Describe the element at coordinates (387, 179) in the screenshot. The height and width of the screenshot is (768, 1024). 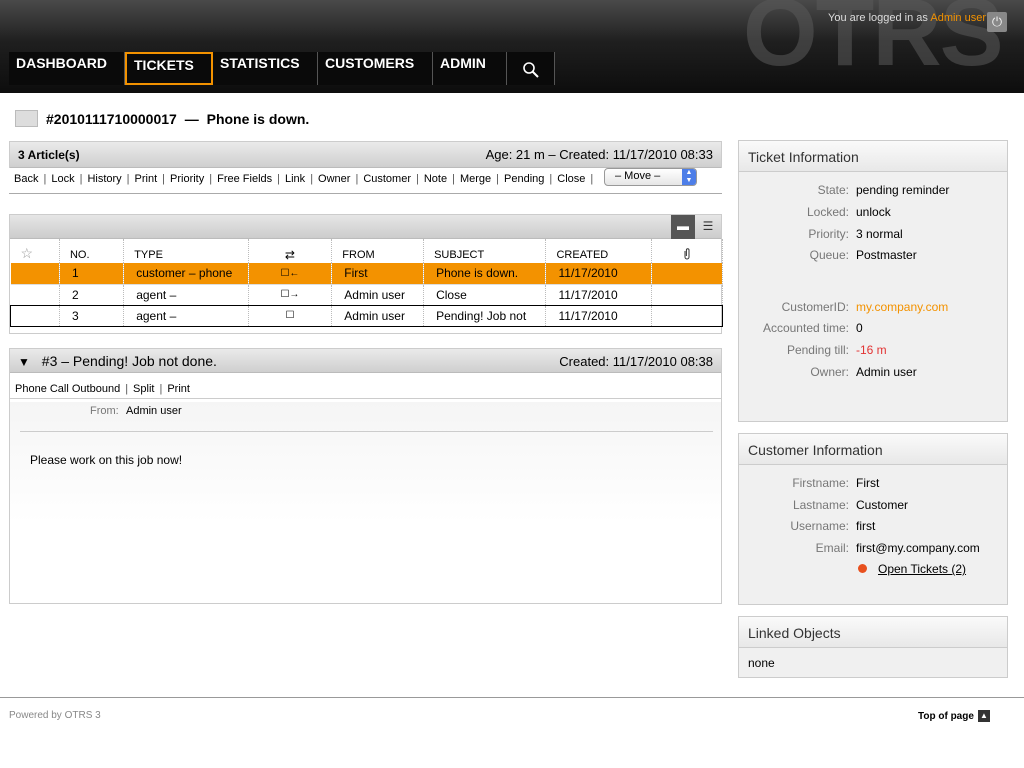
I see `action-customer: Customer` at that location.